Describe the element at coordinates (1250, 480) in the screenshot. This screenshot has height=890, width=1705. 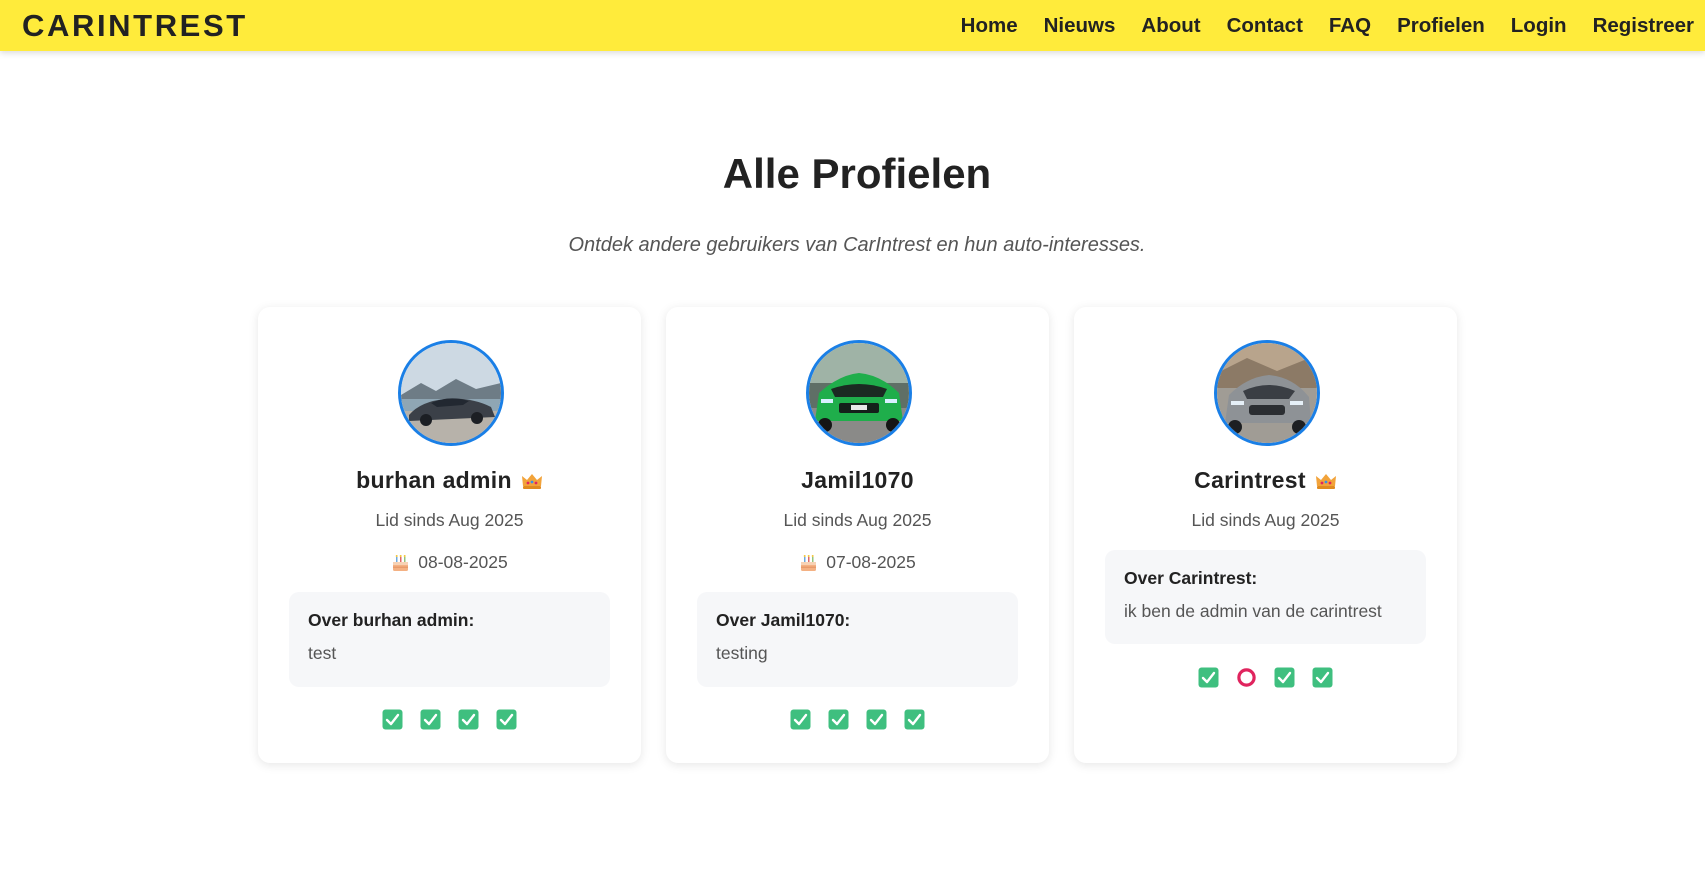
I see `profile-name: Carintrest` at that location.